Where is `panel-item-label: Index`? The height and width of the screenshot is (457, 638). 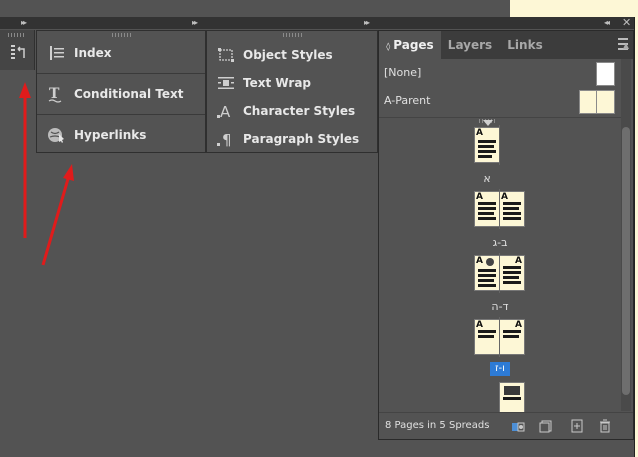
panel-item-label: Index is located at coordinates (93, 53).